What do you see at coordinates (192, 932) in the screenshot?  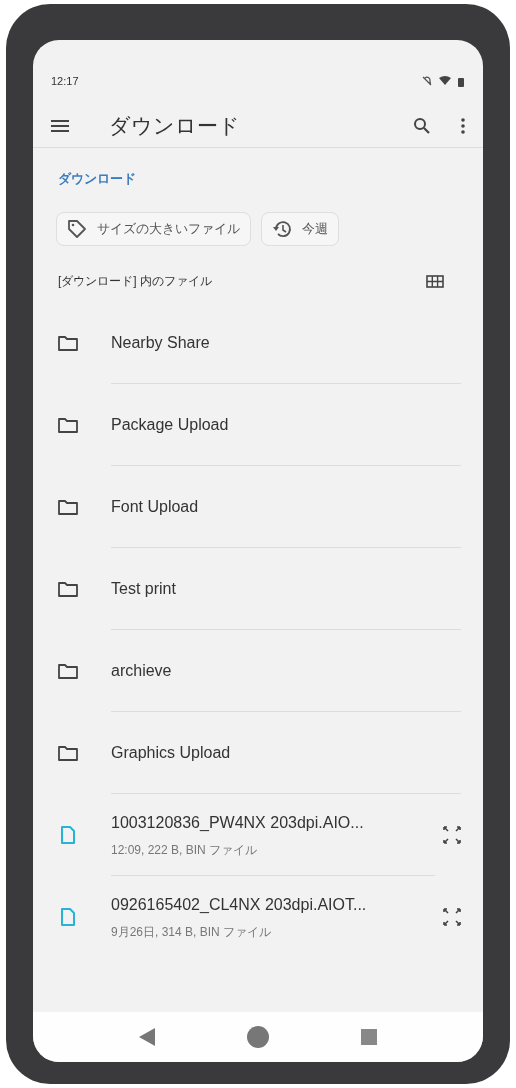 I see `file-details: 9月26日, 314 B, BIN ファイル` at bounding box center [192, 932].